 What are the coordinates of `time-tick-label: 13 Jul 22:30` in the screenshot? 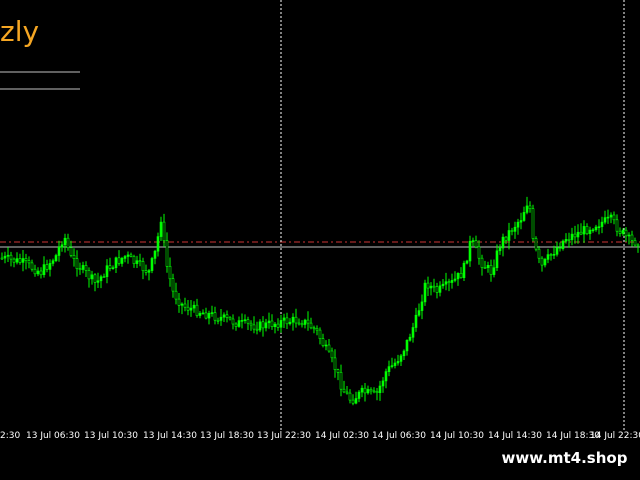 It's located at (284, 436).